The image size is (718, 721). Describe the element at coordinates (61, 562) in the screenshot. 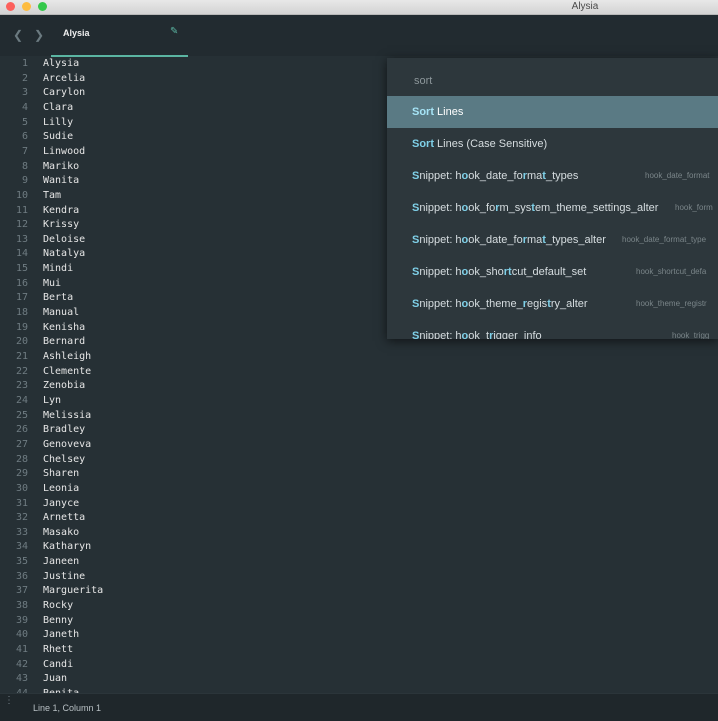

I see `line-text: Janeen` at that location.